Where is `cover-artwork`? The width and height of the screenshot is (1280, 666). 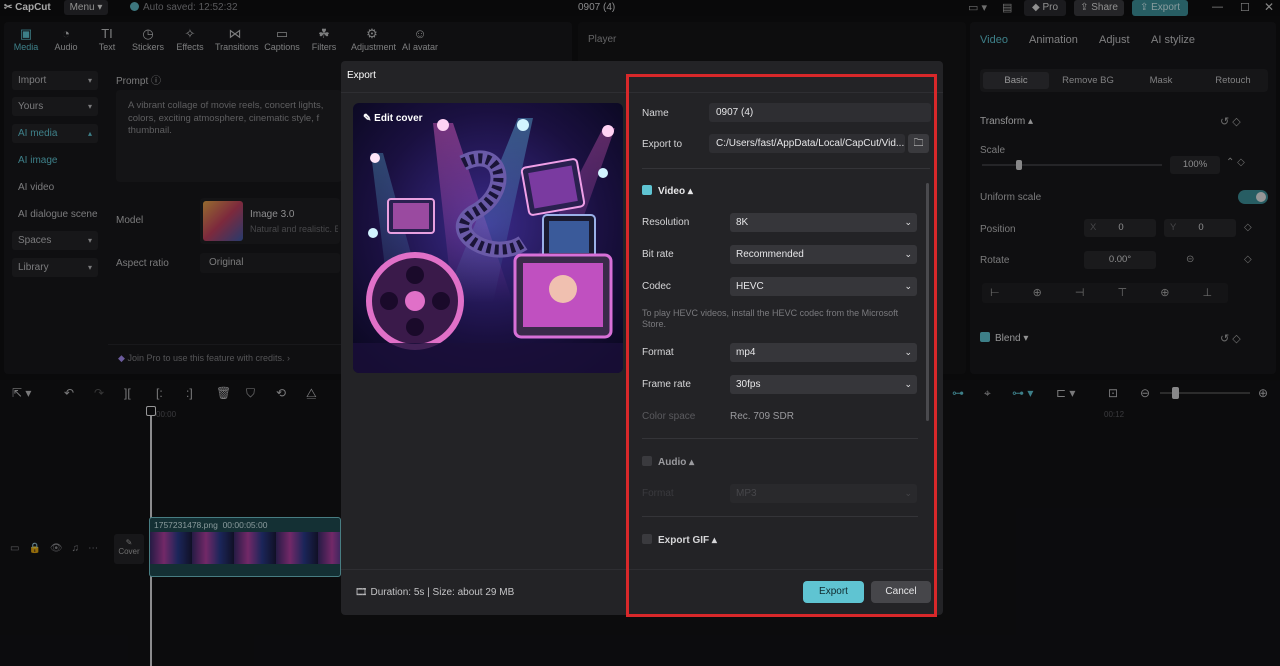
cover-artwork is located at coordinates (488, 238).